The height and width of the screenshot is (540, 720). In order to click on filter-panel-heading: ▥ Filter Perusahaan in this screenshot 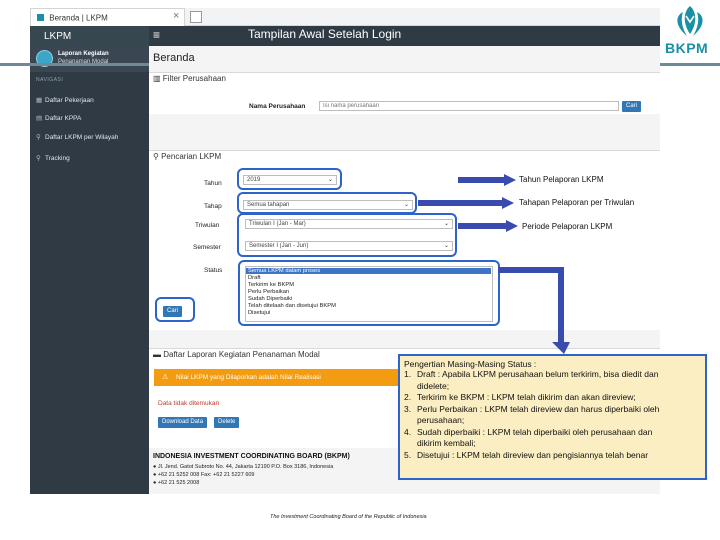, I will do `click(189, 78)`.